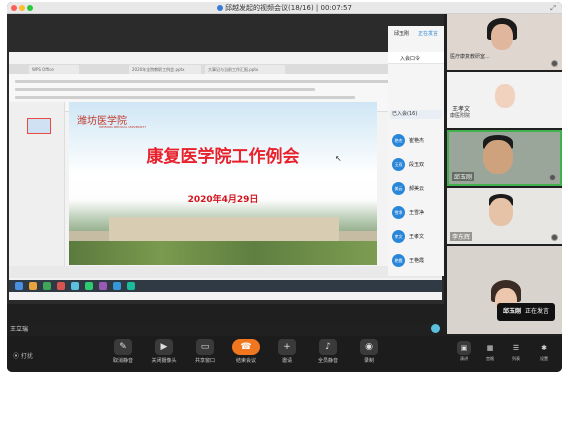  Describe the element at coordinates (464, 348) in the screenshot. I see `speaker-view-icon: ▣` at that location.